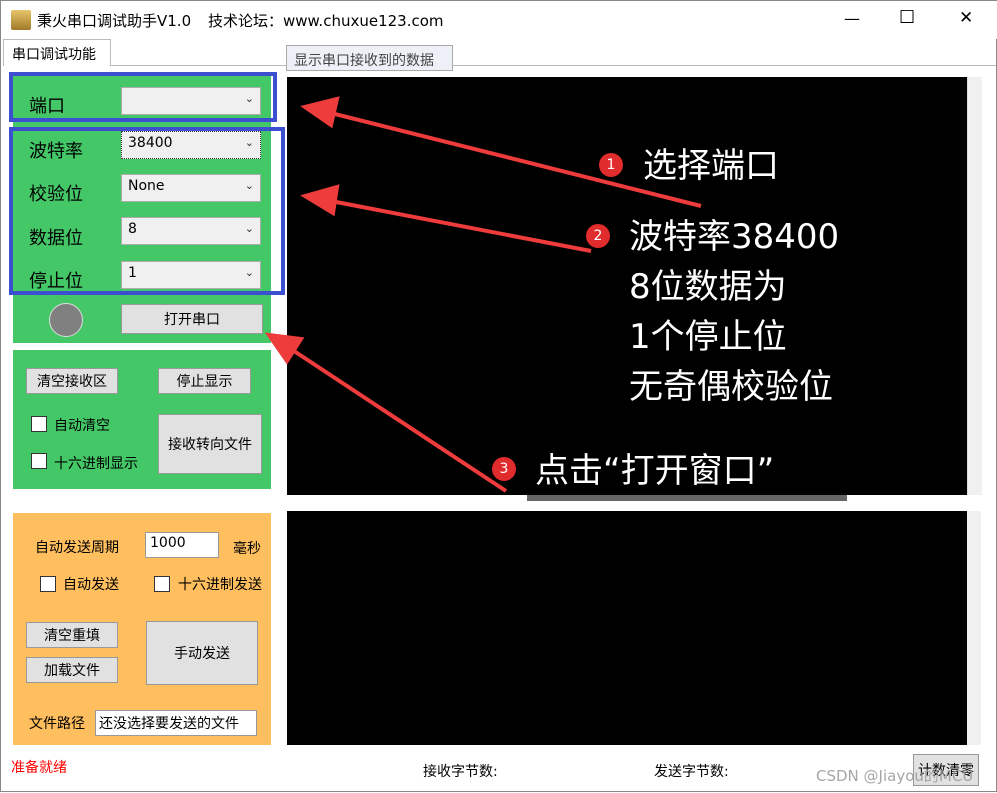 This screenshot has height=793, width=997. What do you see at coordinates (460, 772) in the screenshot?
I see `rx-bytes-label: 接收字节数:` at bounding box center [460, 772].